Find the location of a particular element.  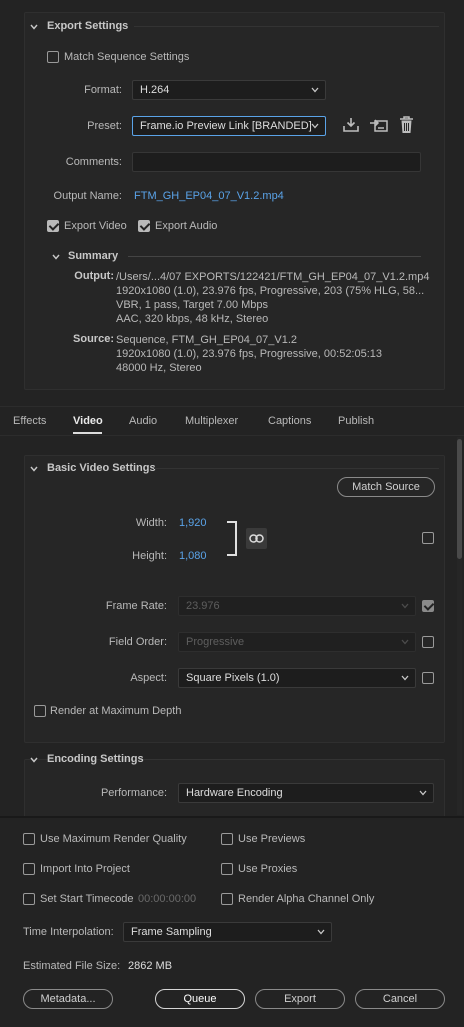

frame-rate-override-checkbox is located at coordinates (428, 606).